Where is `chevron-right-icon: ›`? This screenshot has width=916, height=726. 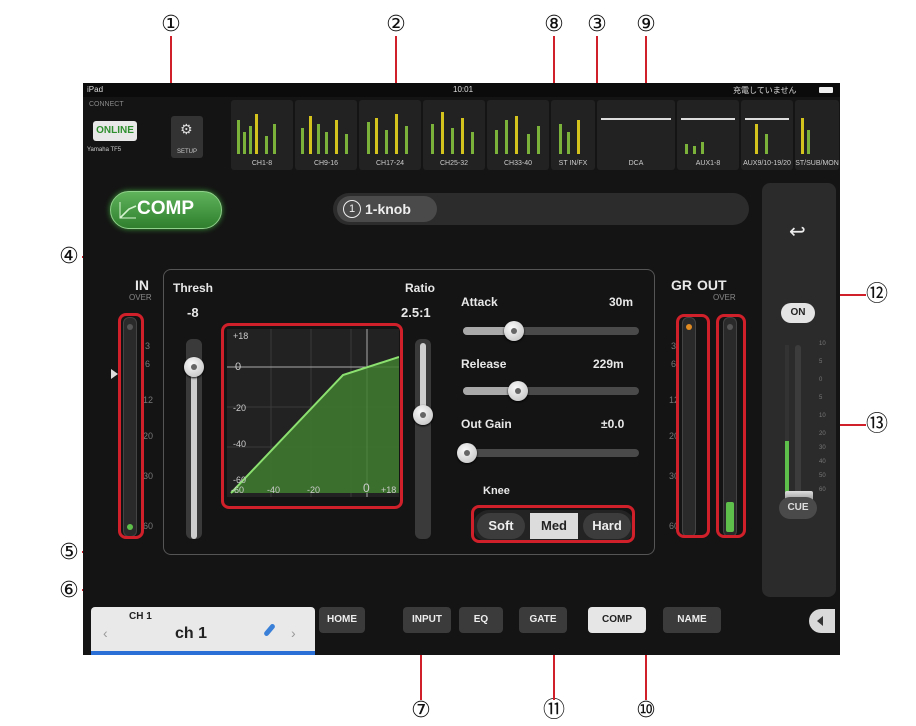 chevron-right-icon: › is located at coordinates (293, 633).